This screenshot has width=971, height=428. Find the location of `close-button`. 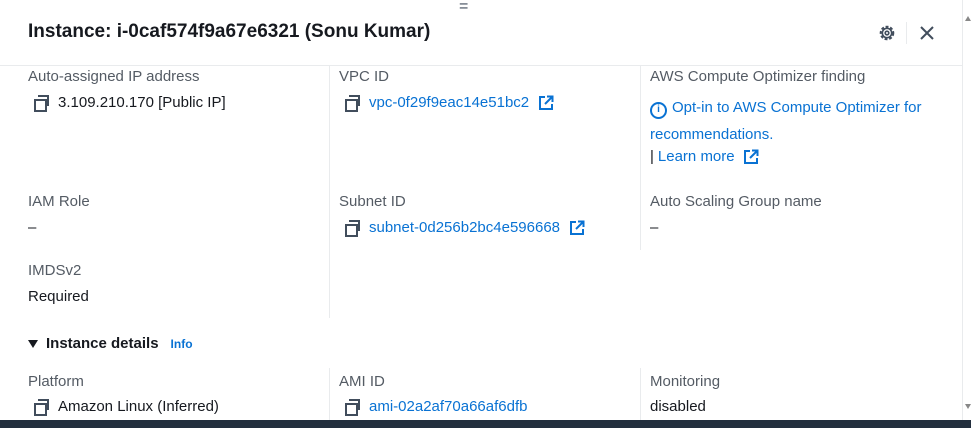

close-button is located at coordinates (927, 33).